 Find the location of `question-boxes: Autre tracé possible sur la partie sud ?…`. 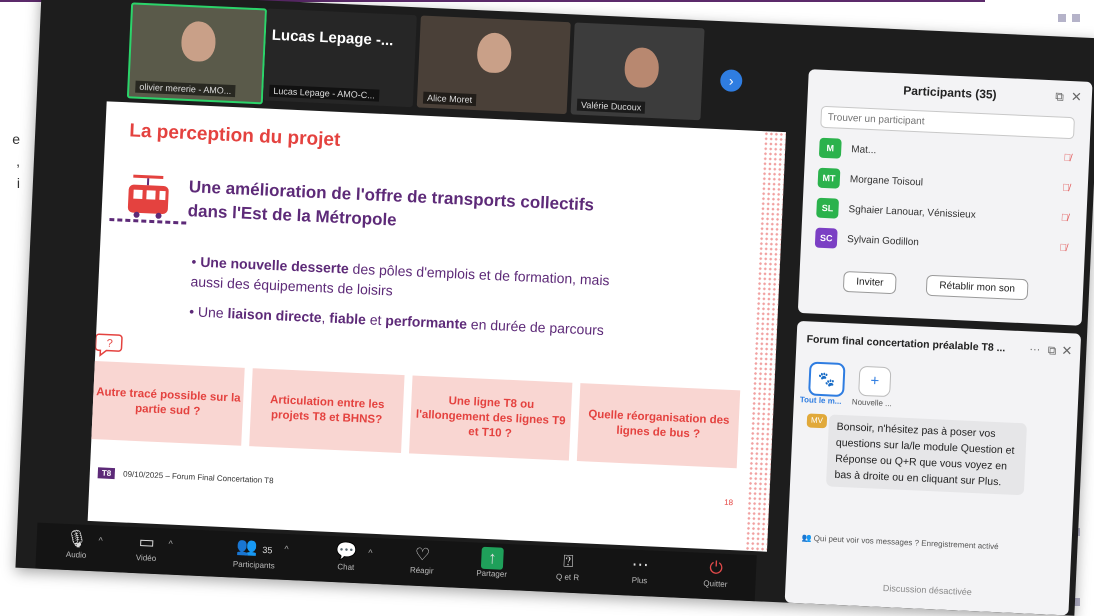

question-boxes: Autre tracé possible sur la partie sud ?… is located at coordinates (422, 416).